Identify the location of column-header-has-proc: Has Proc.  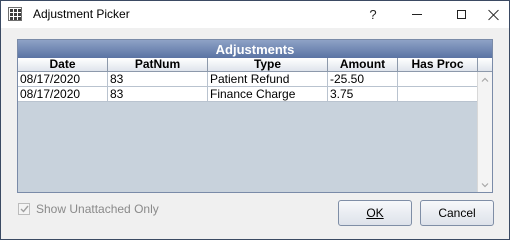
(438, 64).